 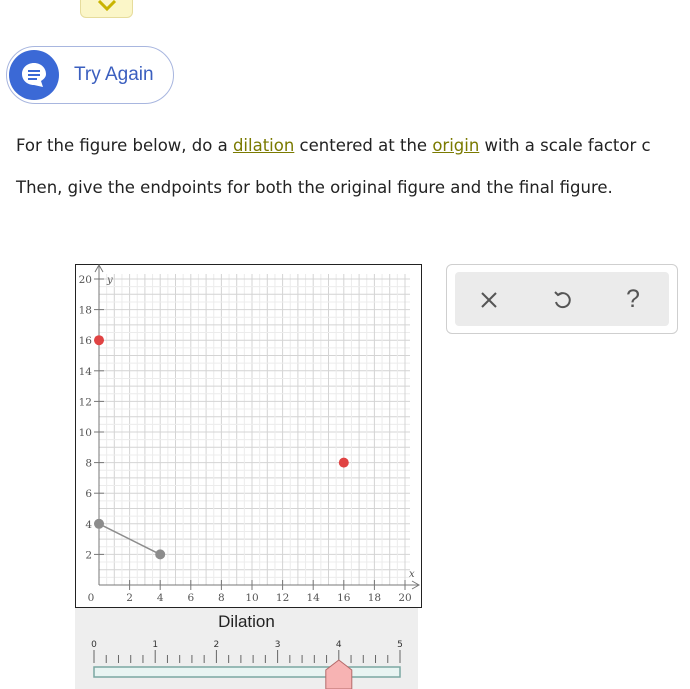 I want to click on graph-tools-bar: ?, so click(x=562, y=299).